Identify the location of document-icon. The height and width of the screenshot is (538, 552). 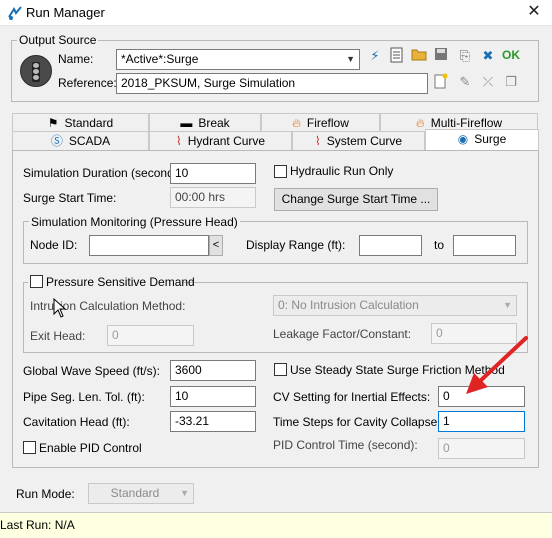
(397, 56).